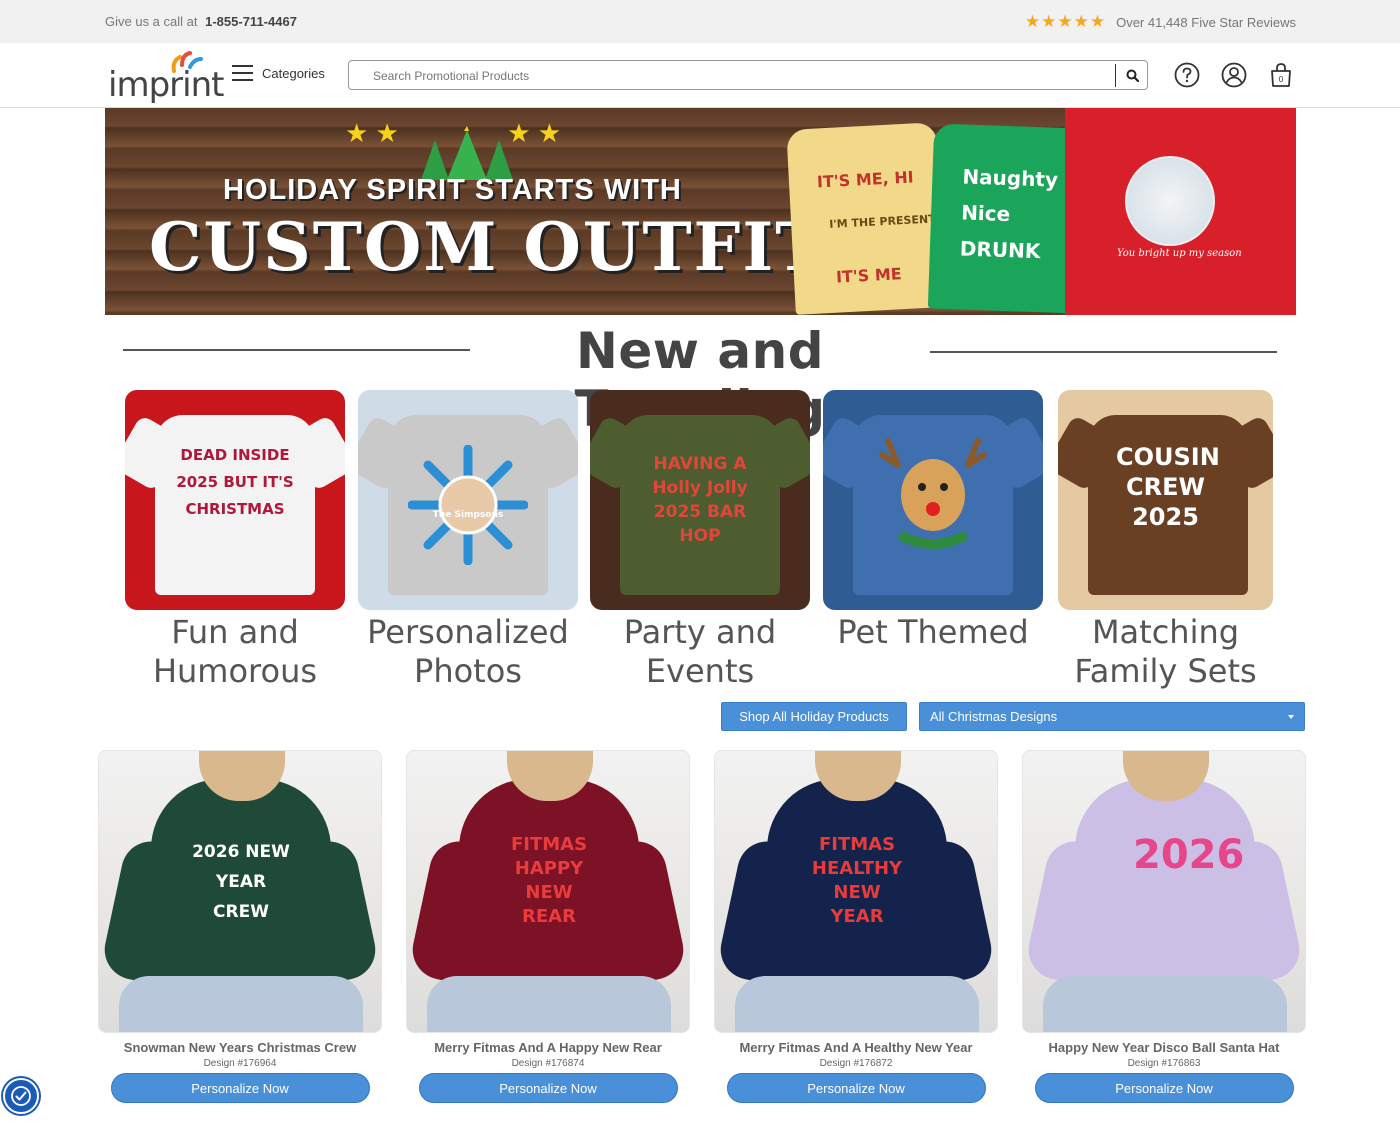 Image resolution: width=1400 pixels, height=1133 pixels. What do you see at coordinates (1281, 79) in the screenshot?
I see `cart-count: 0` at bounding box center [1281, 79].